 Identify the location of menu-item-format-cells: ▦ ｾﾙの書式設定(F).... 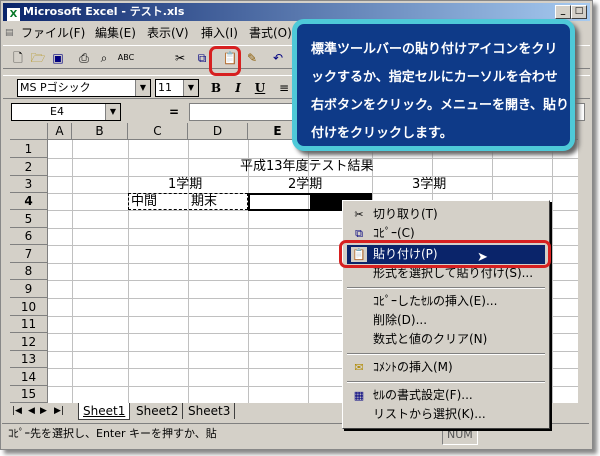
(446, 395).